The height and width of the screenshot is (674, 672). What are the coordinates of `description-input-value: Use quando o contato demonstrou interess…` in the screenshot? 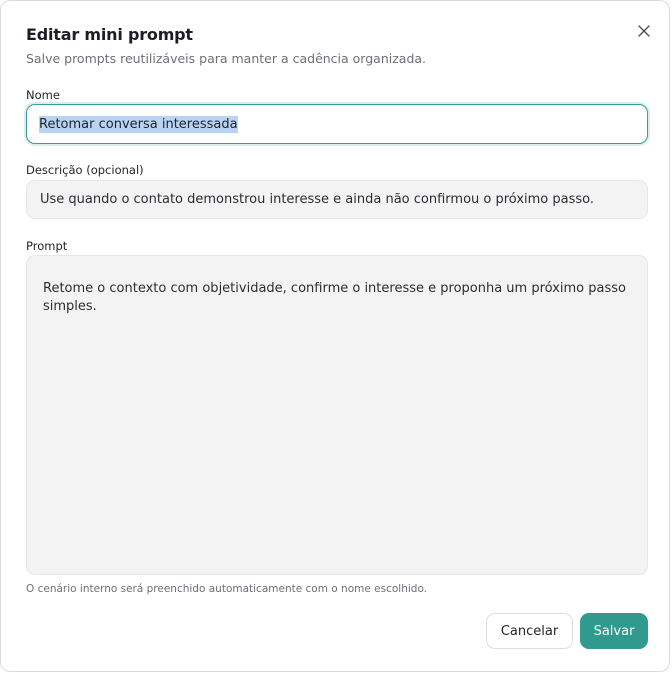 It's located at (317, 199).